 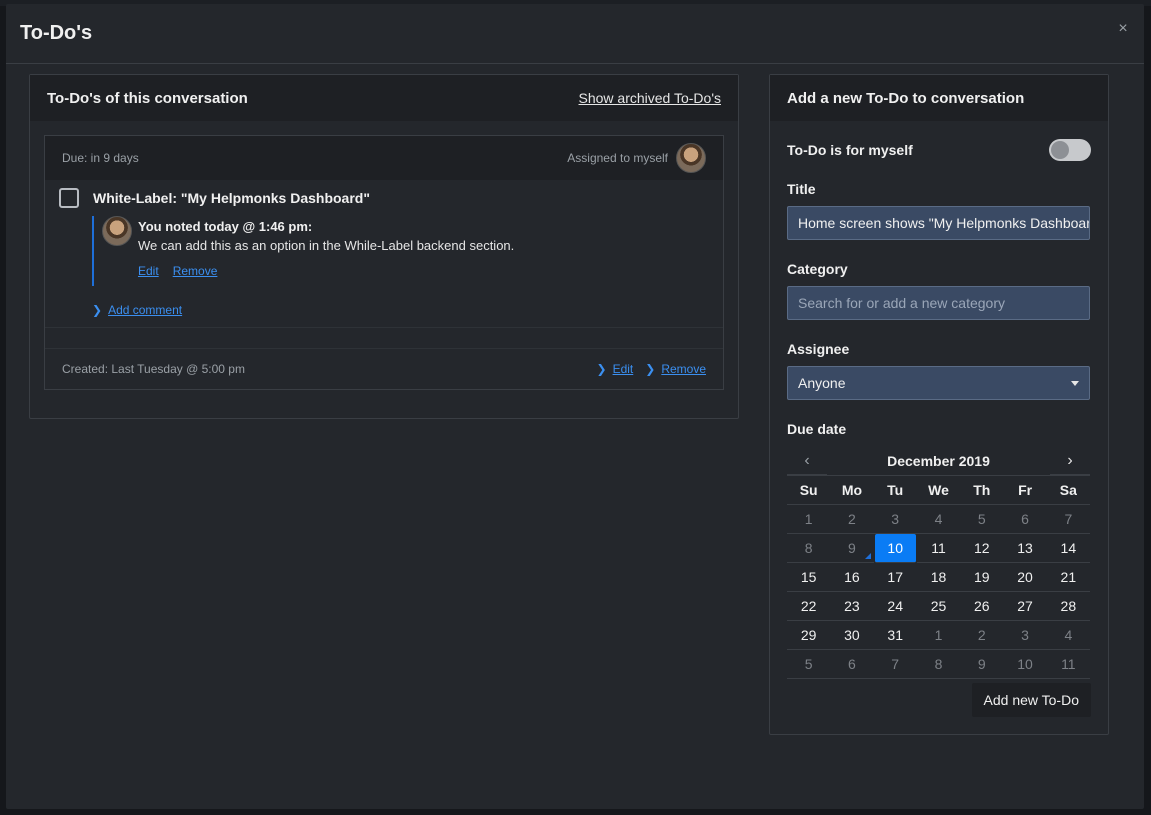 I want to click on note-header: You noted today @ 1:46 pm:, so click(x=225, y=226).